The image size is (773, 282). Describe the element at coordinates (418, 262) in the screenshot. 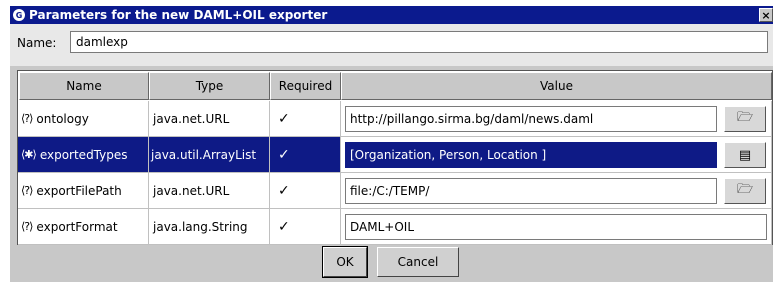

I see `cancel-button: Cancel` at that location.